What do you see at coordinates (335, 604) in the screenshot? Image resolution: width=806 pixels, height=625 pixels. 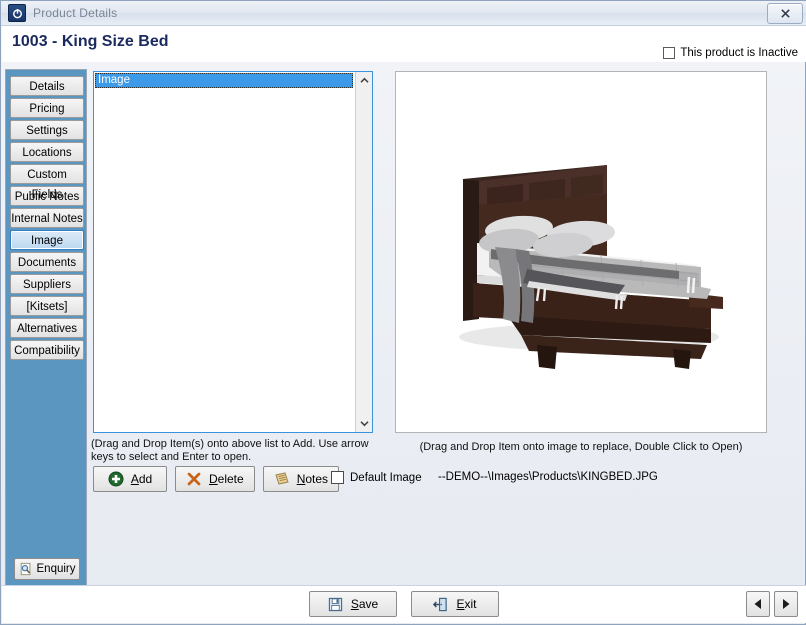 I see `floppy-disk-icon` at bounding box center [335, 604].